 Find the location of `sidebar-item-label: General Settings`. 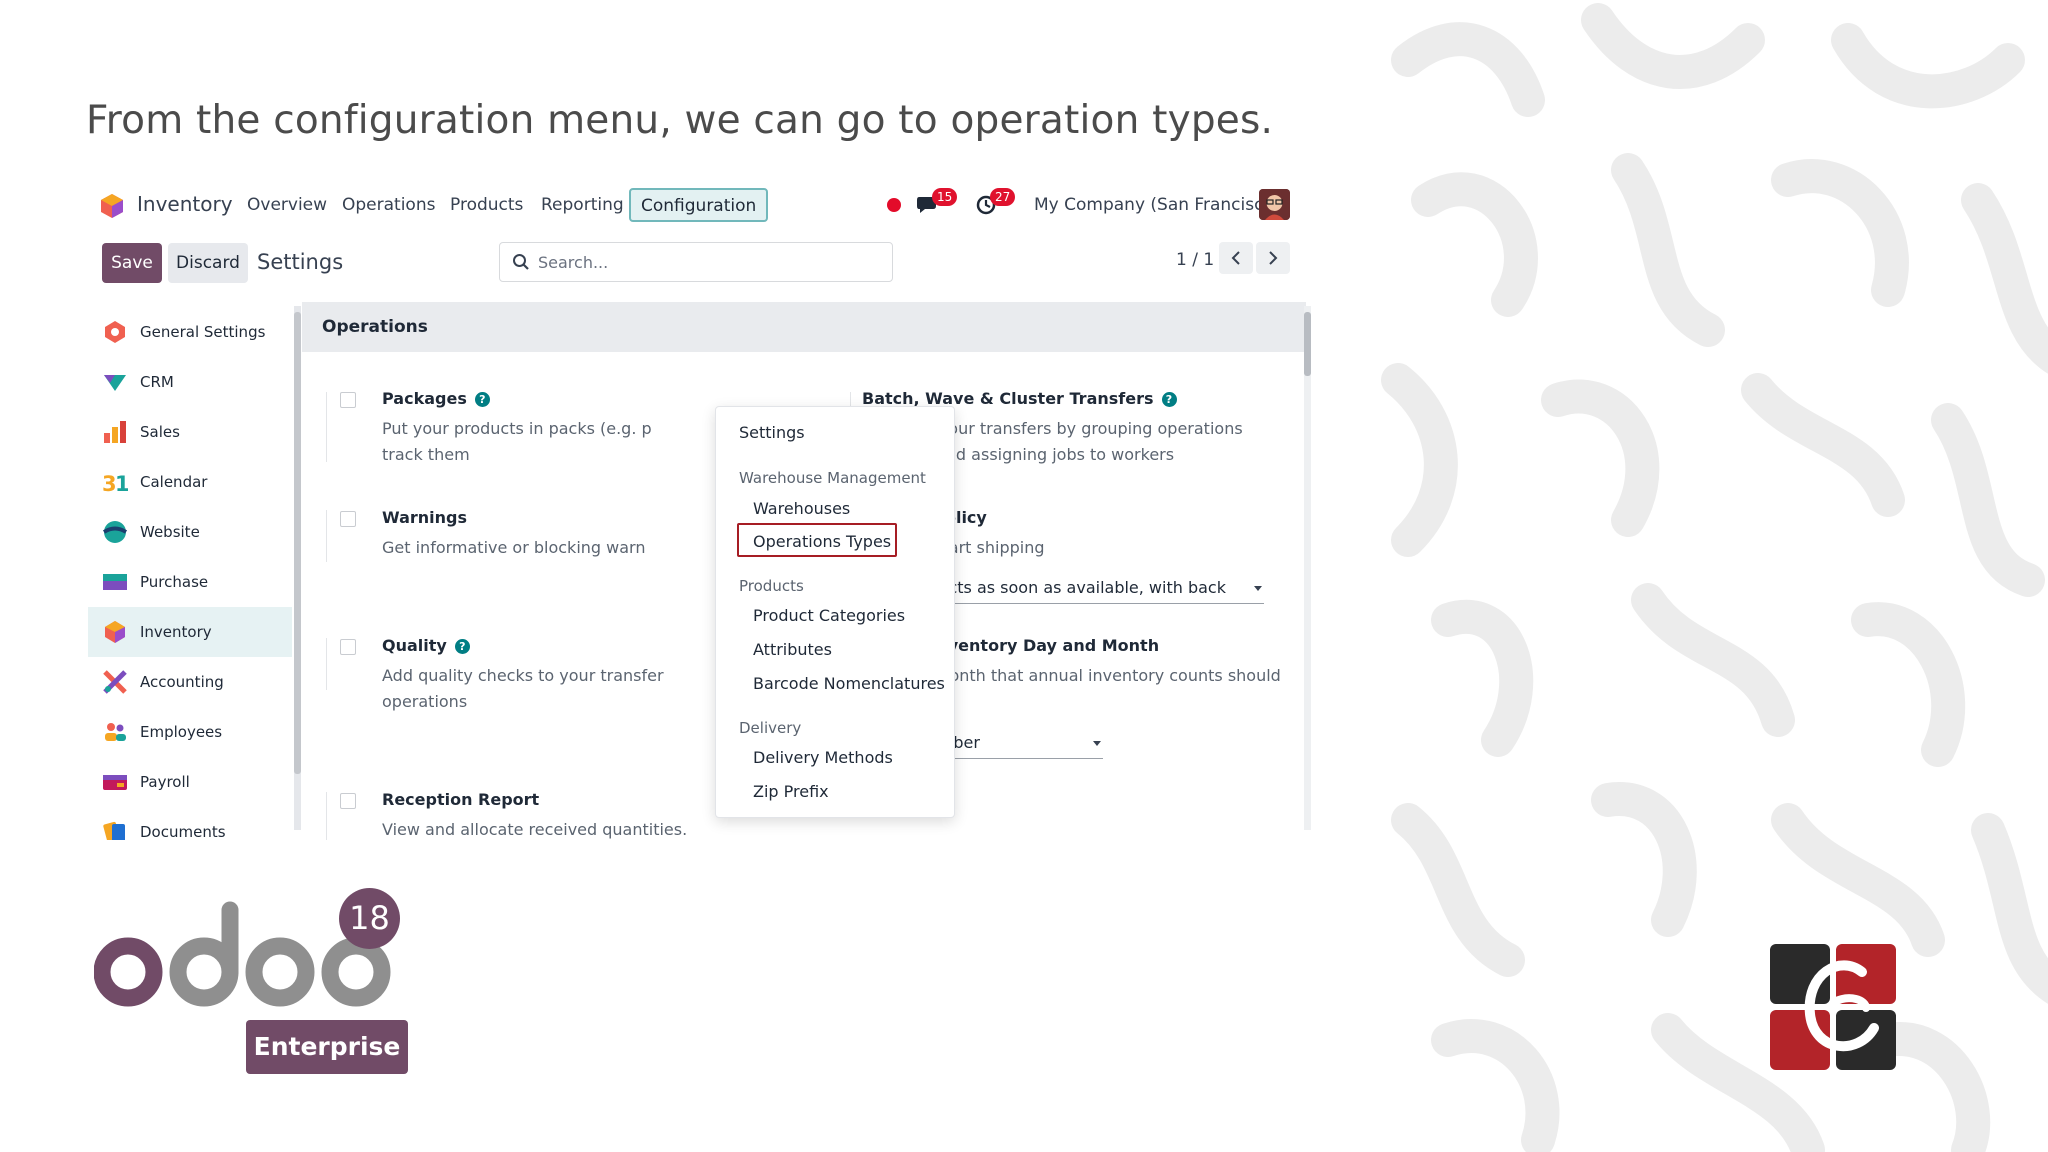

sidebar-item-label: General Settings is located at coordinates (203, 332).